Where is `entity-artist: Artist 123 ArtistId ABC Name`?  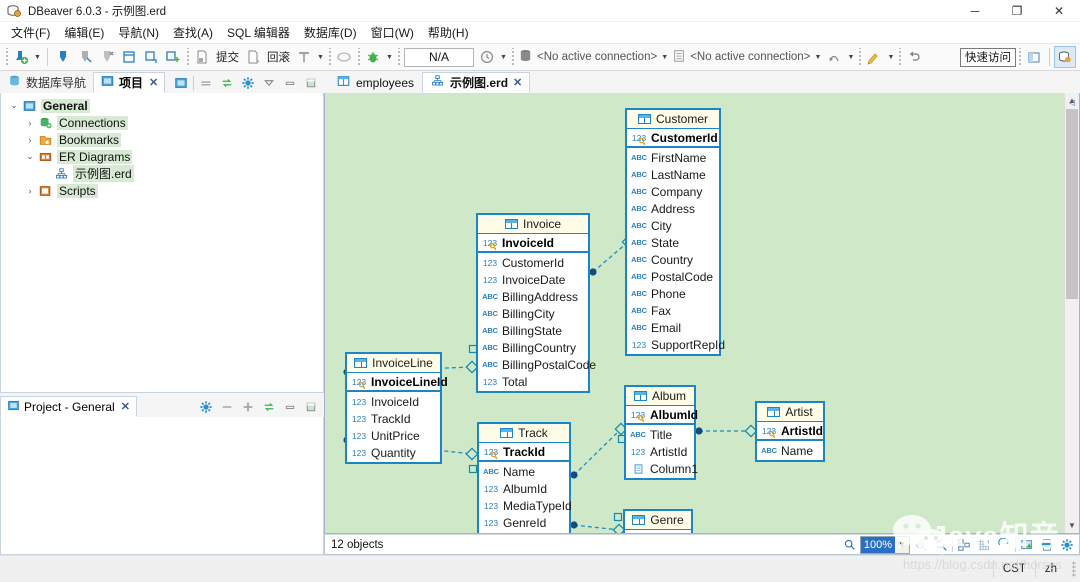 entity-artist: Artist 123 ArtistId ABC Name is located at coordinates (790, 431).